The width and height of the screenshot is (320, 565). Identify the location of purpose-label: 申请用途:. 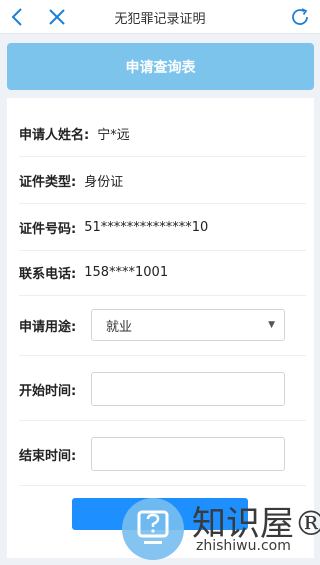
(48, 327).